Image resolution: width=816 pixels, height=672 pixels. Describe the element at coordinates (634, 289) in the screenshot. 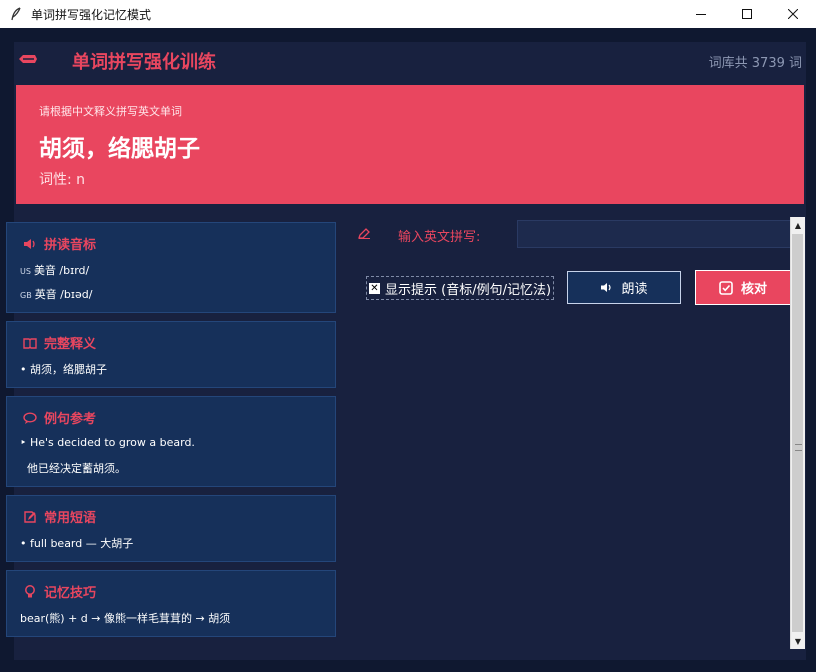

I see `read-aloud-label: 朗读` at that location.